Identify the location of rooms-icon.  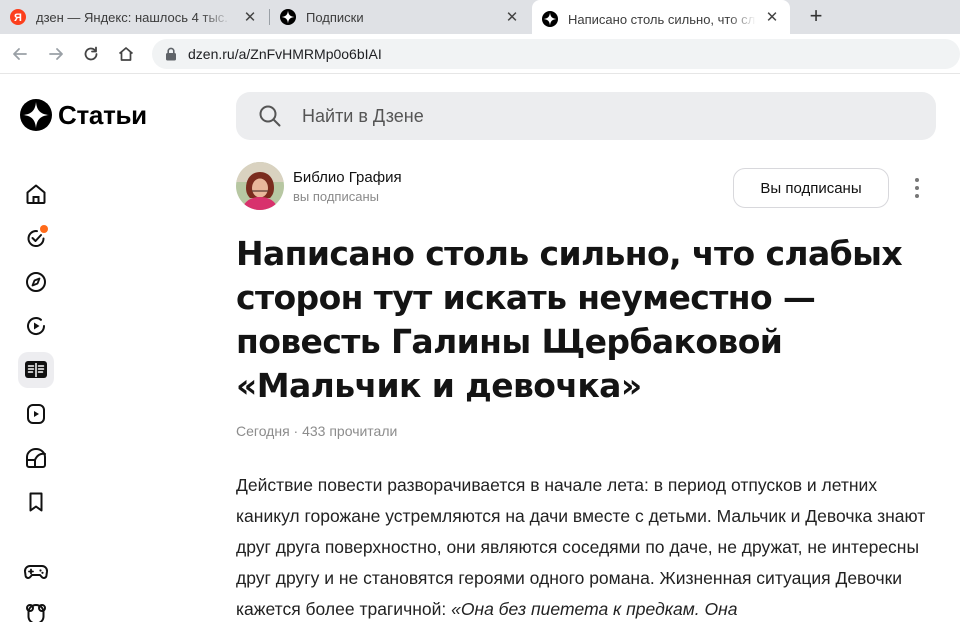
(36, 458).